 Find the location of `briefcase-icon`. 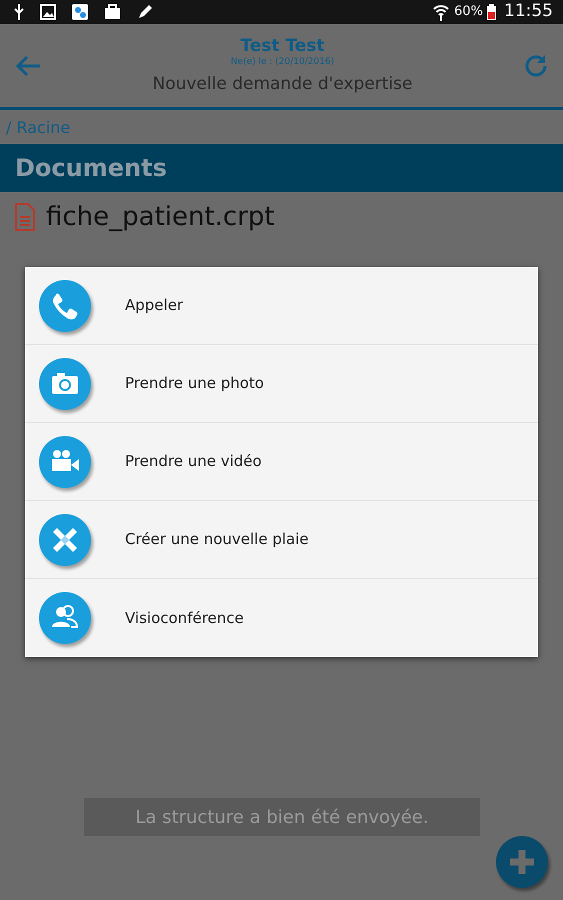

briefcase-icon is located at coordinates (112, 12).